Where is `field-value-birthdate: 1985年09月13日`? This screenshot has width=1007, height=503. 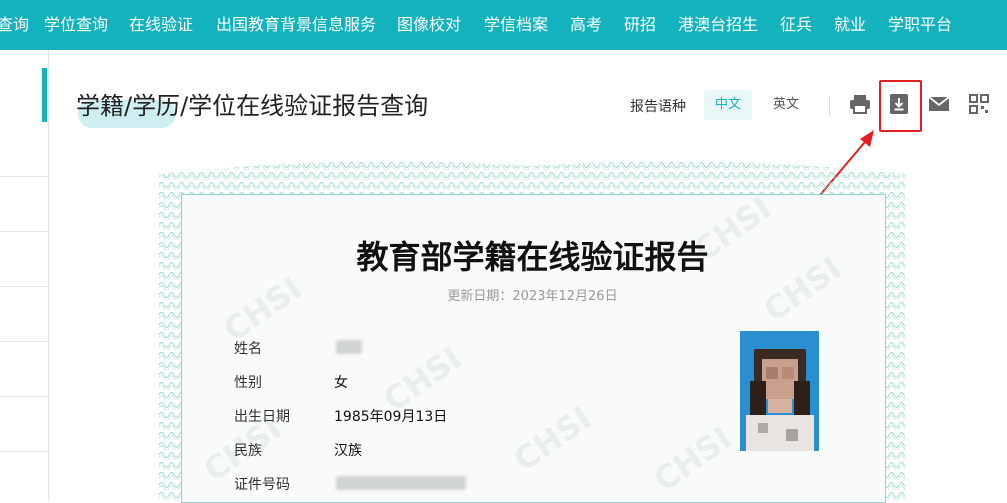
field-value-birthdate: 1985年09月13日 is located at coordinates (391, 417).